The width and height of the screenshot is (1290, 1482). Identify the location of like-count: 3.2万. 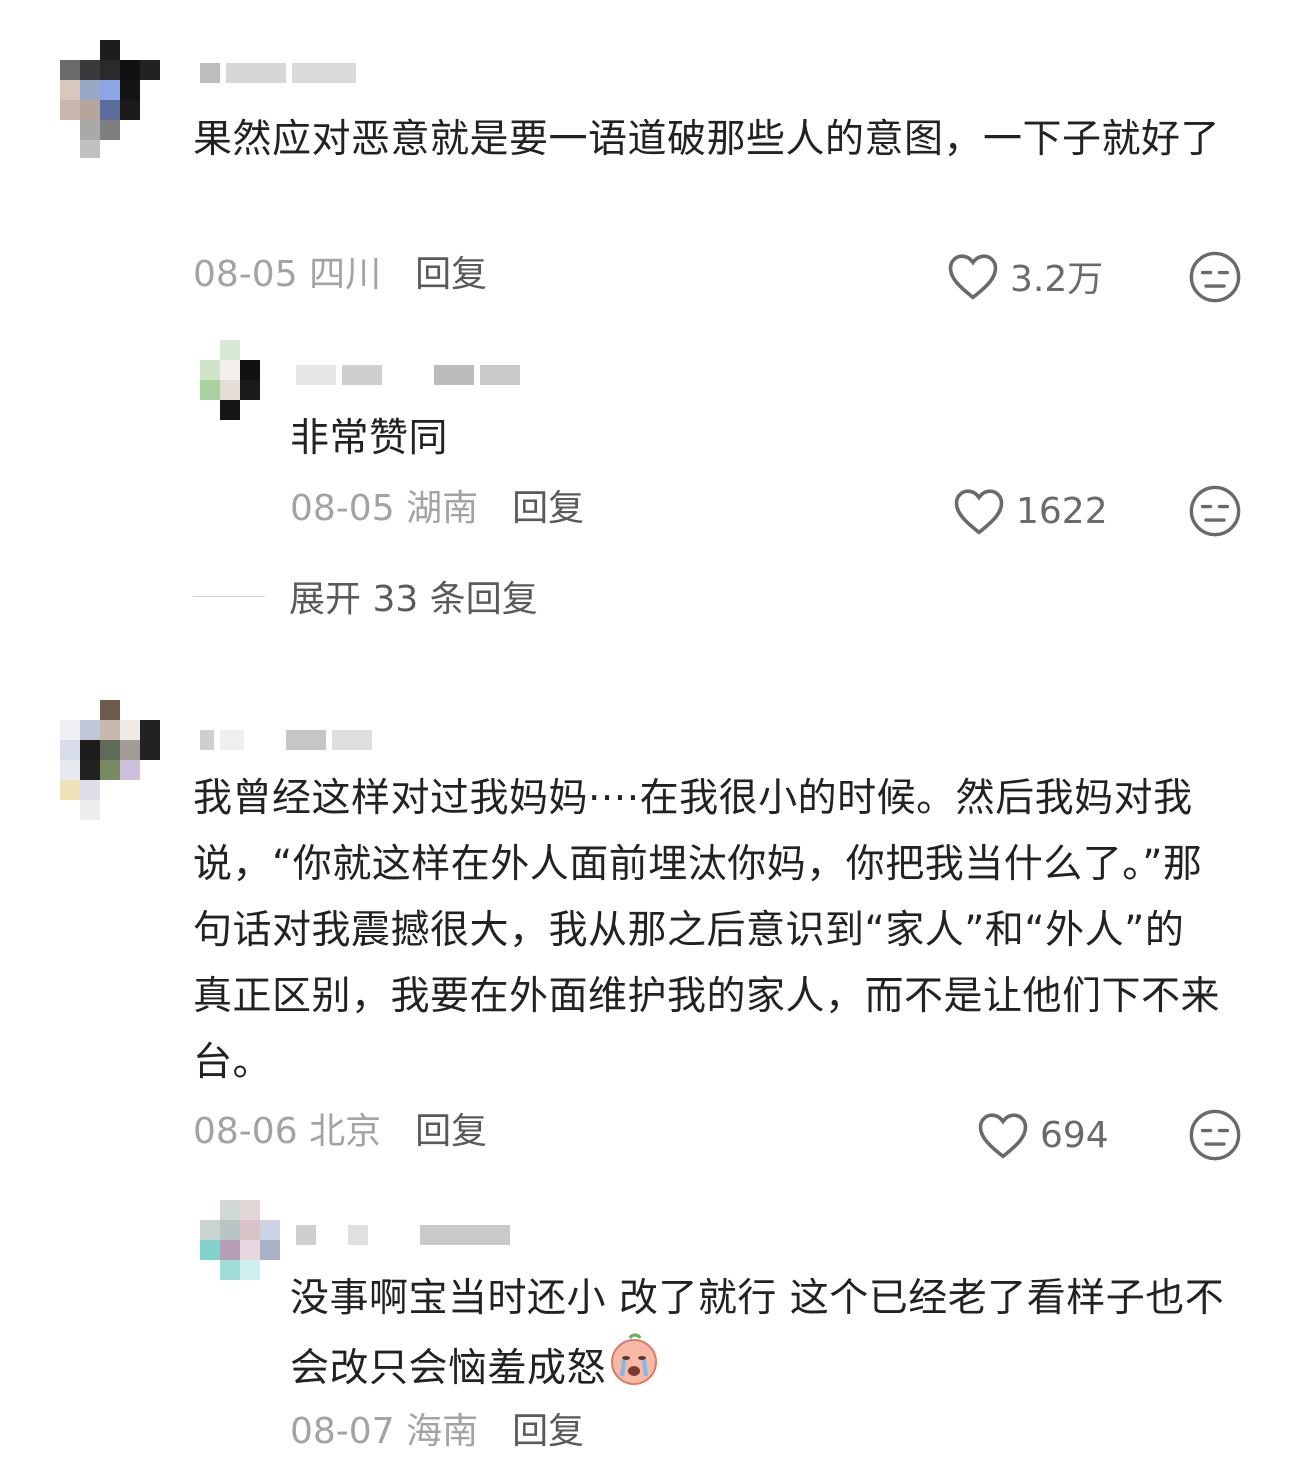
(1057, 279).